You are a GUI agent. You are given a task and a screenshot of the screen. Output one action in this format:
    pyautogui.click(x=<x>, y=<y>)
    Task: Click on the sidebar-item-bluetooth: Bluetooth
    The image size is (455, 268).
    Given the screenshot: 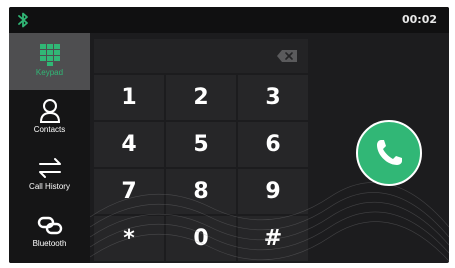 What is the action you would take?
    pyautogui.click(x=49, y=232)
    